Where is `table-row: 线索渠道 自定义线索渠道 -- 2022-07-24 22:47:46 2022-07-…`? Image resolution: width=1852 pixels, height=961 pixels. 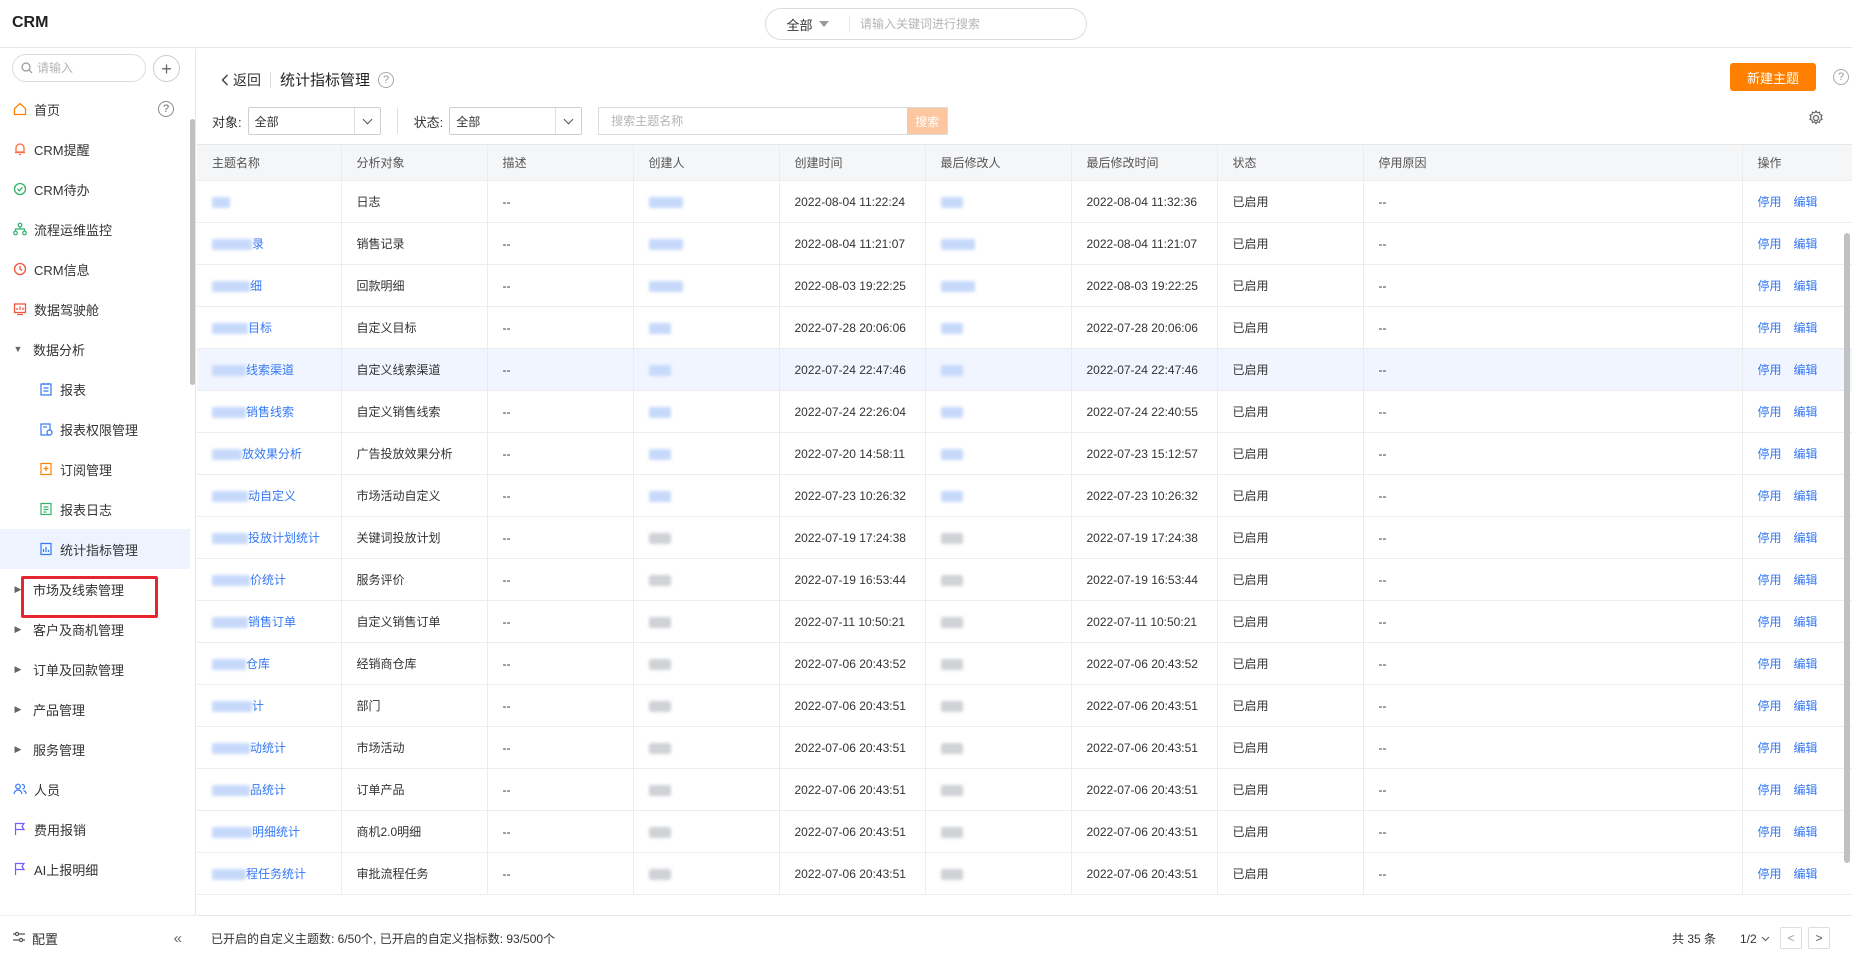
table-row: 线索渠道 自定义线索渠道 -- 2022-07-24 22:47:46 2022-07-… is located at coordinates (1024, 369).